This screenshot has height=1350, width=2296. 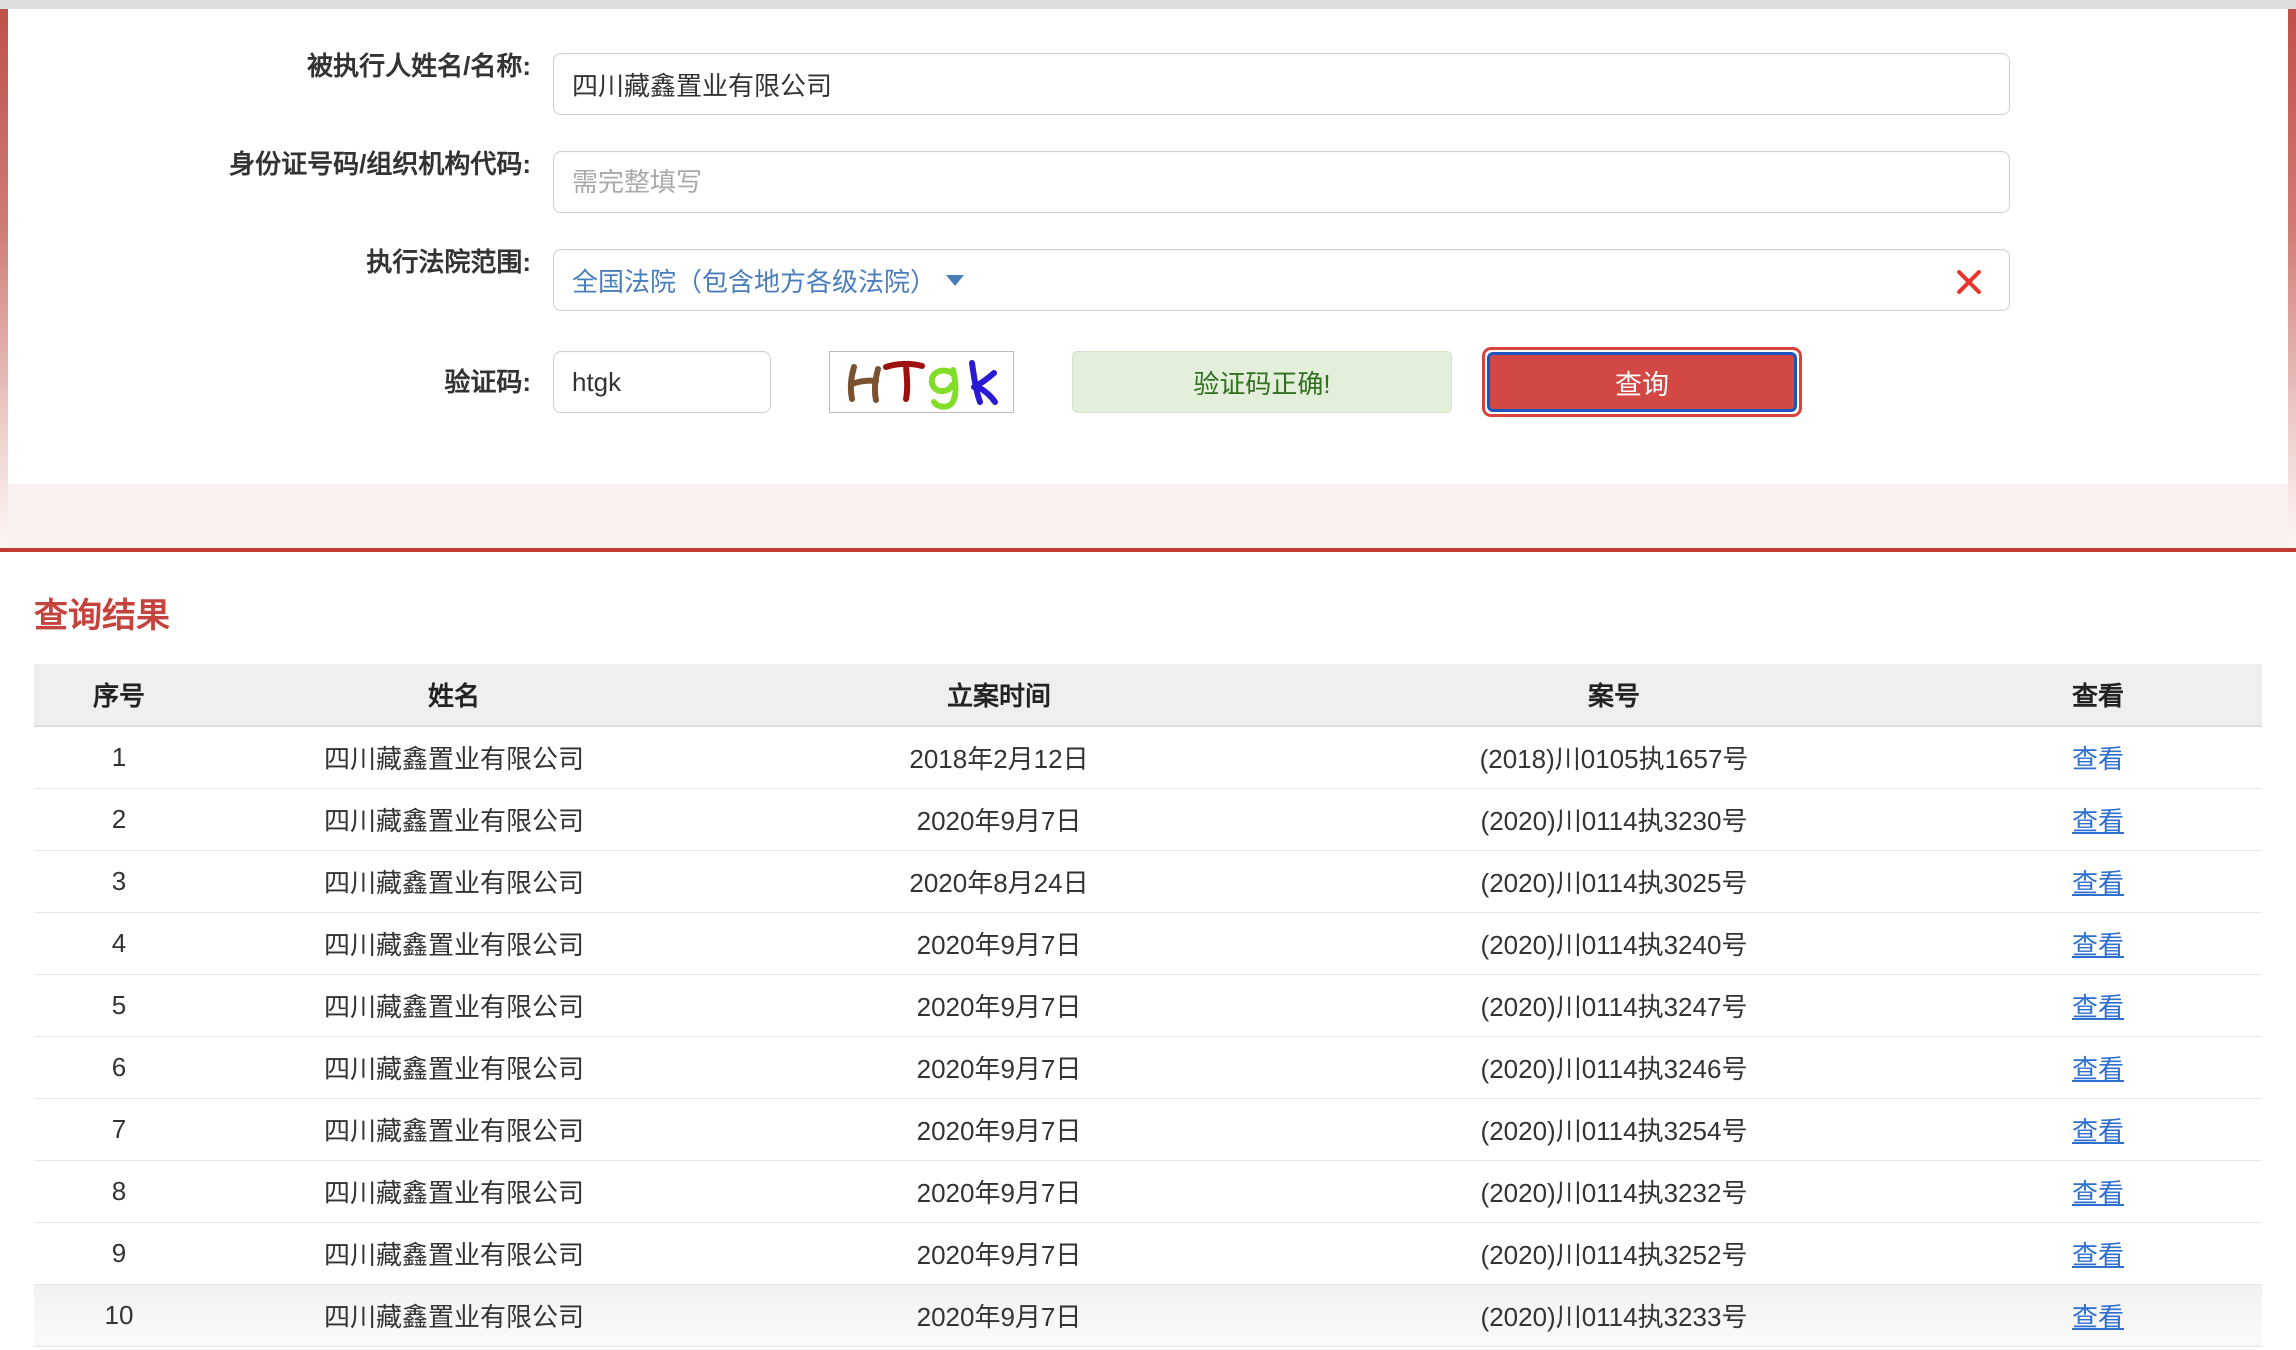 I want to click on field-wrap-court-range: 全国法院（包含地方各级法院）, so click(x=1281, y=280).